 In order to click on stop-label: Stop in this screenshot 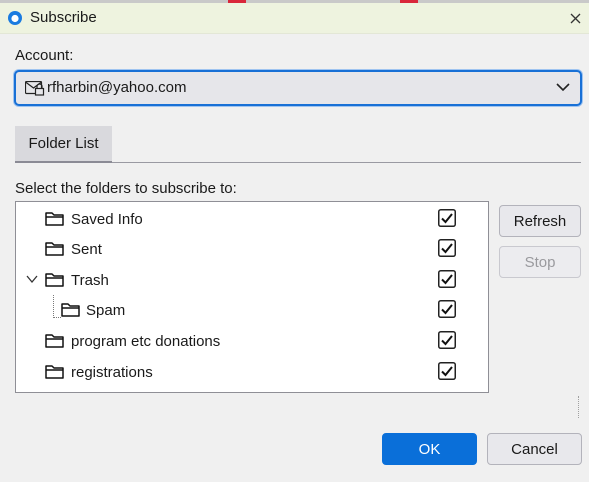, I will do `click(540, 262)`.